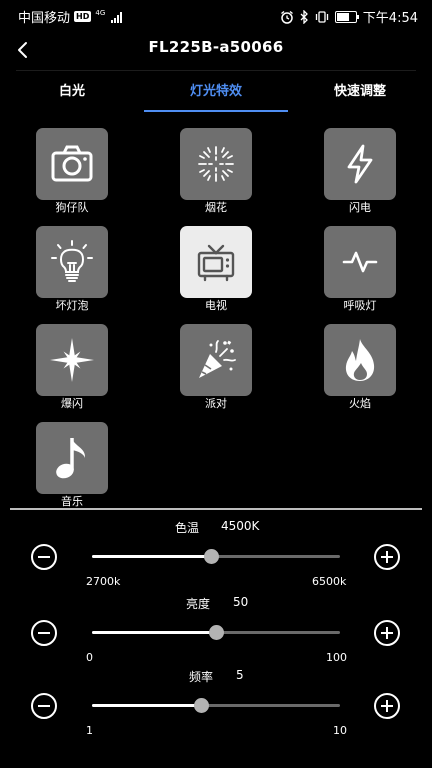  I want to click on color-temp-value: 4500K, so click(240, 526).